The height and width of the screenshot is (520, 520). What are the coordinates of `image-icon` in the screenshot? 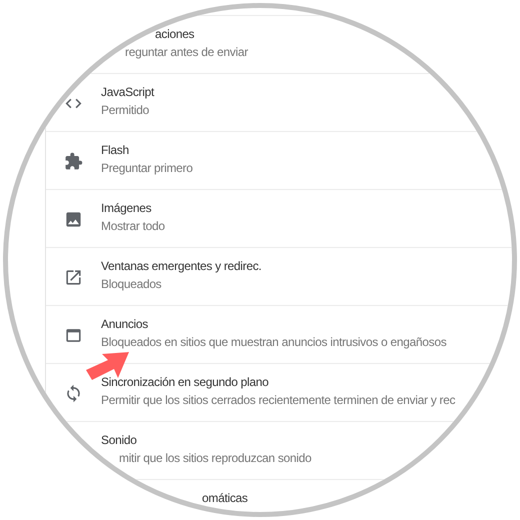 It's located at (73, 219).